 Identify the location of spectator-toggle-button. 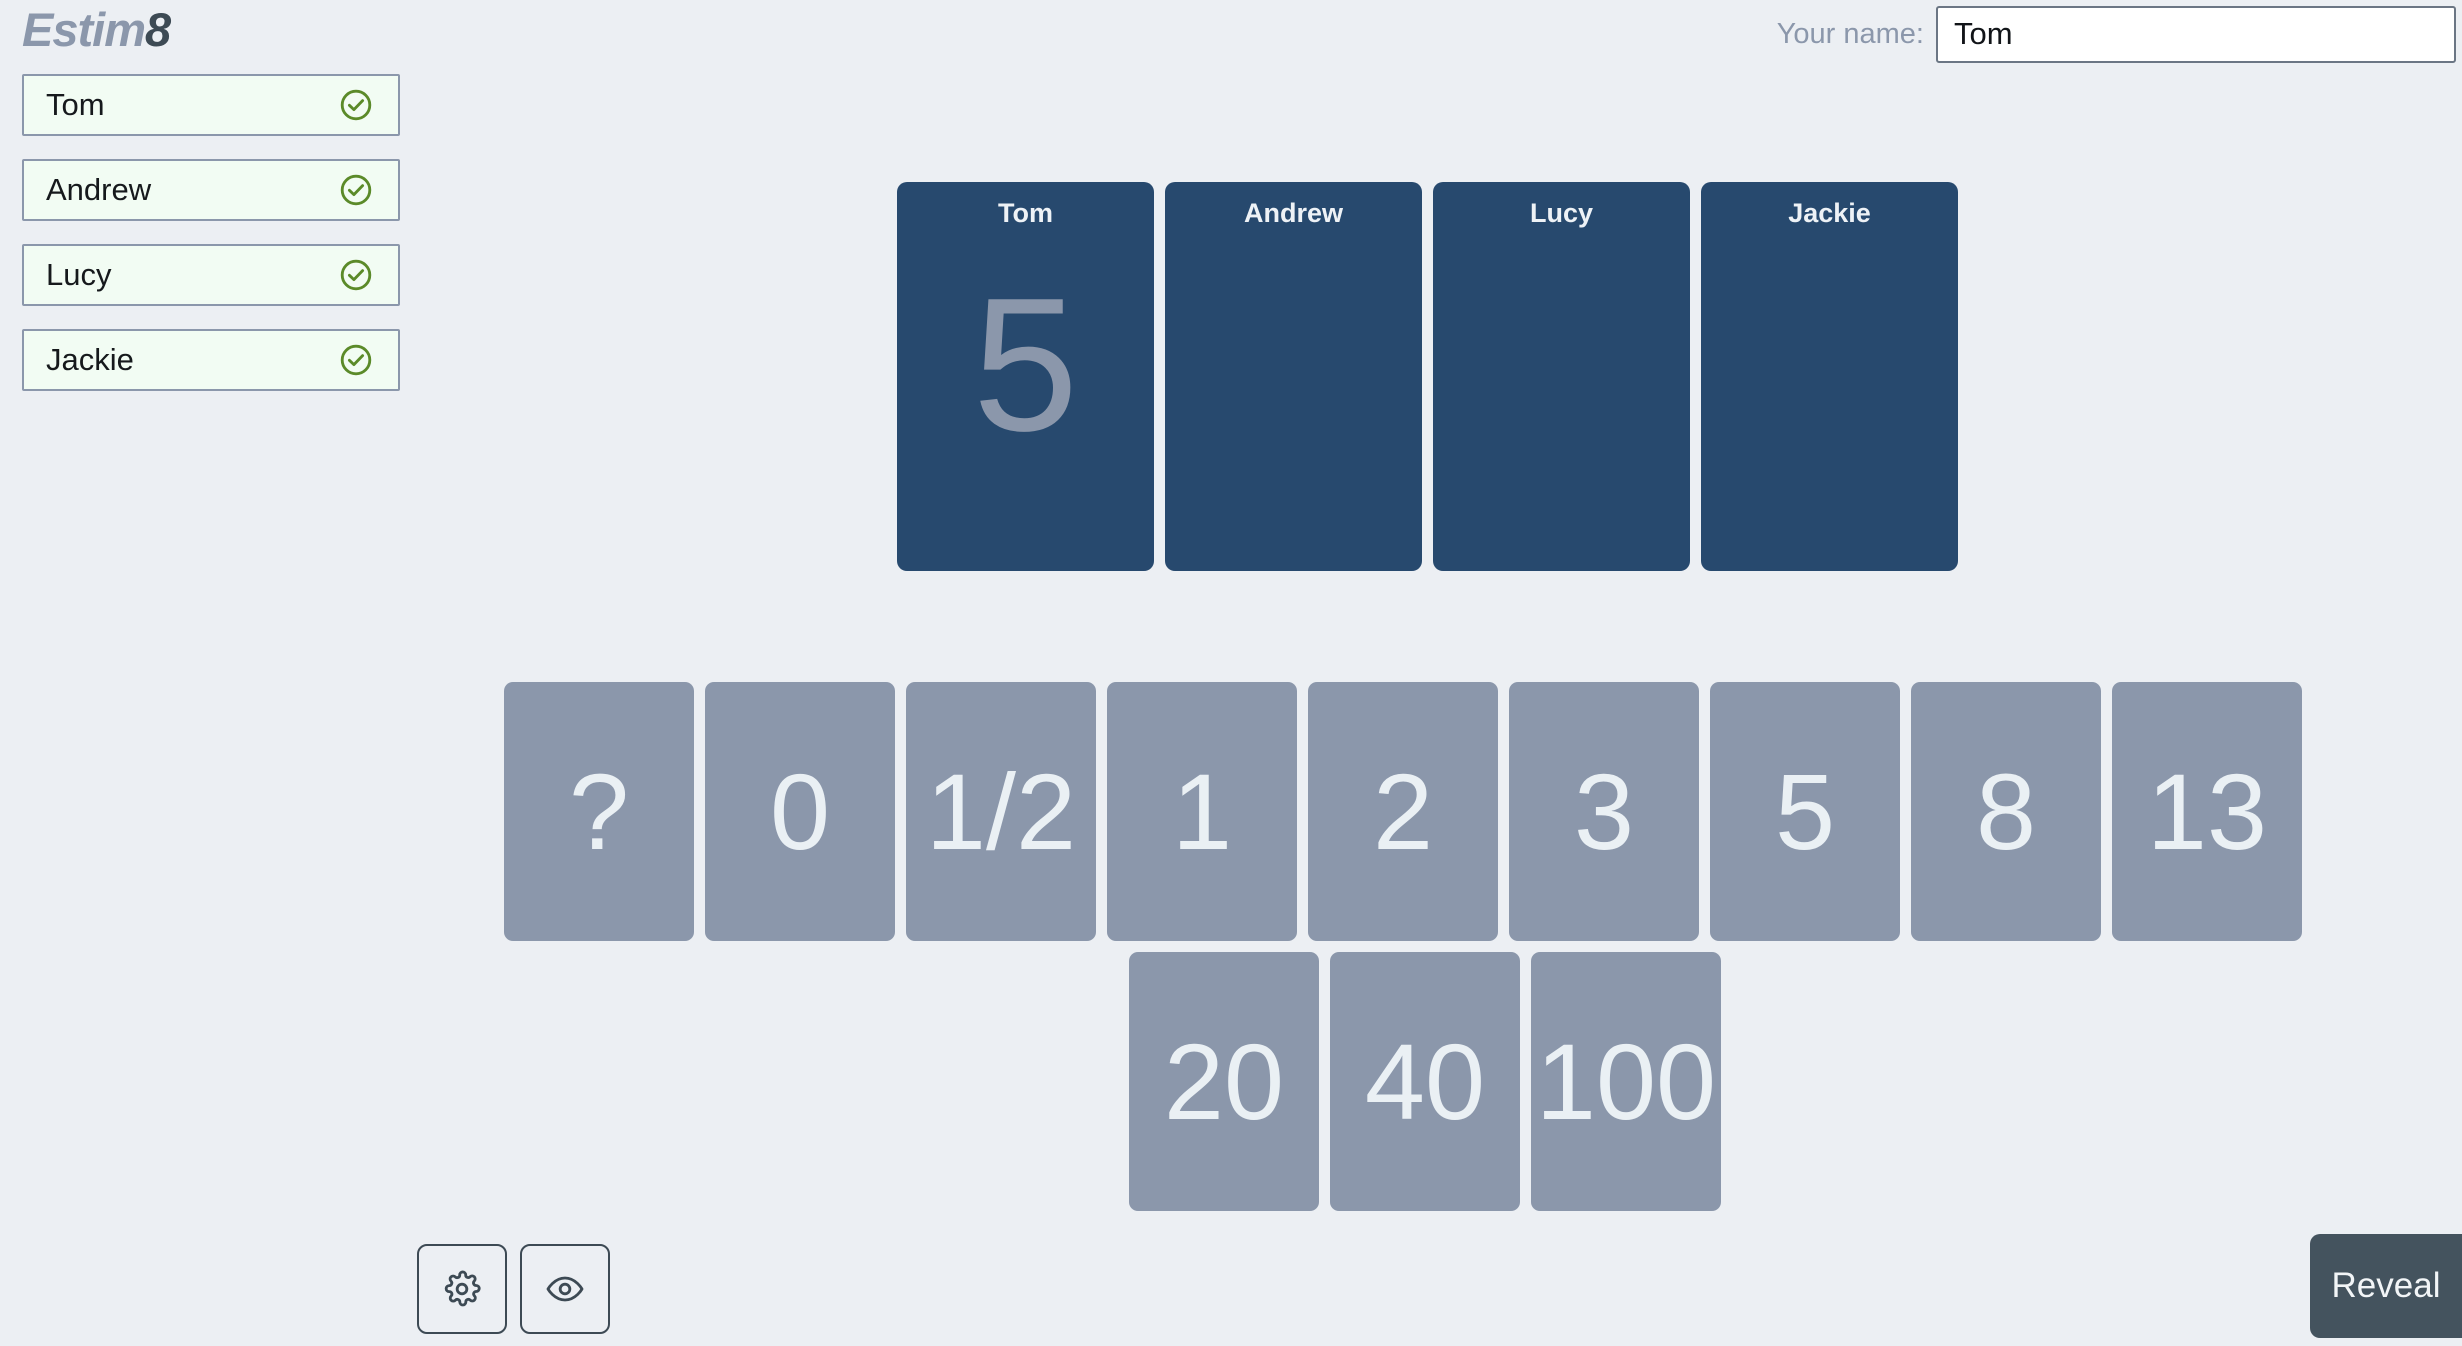
(565, 1289).